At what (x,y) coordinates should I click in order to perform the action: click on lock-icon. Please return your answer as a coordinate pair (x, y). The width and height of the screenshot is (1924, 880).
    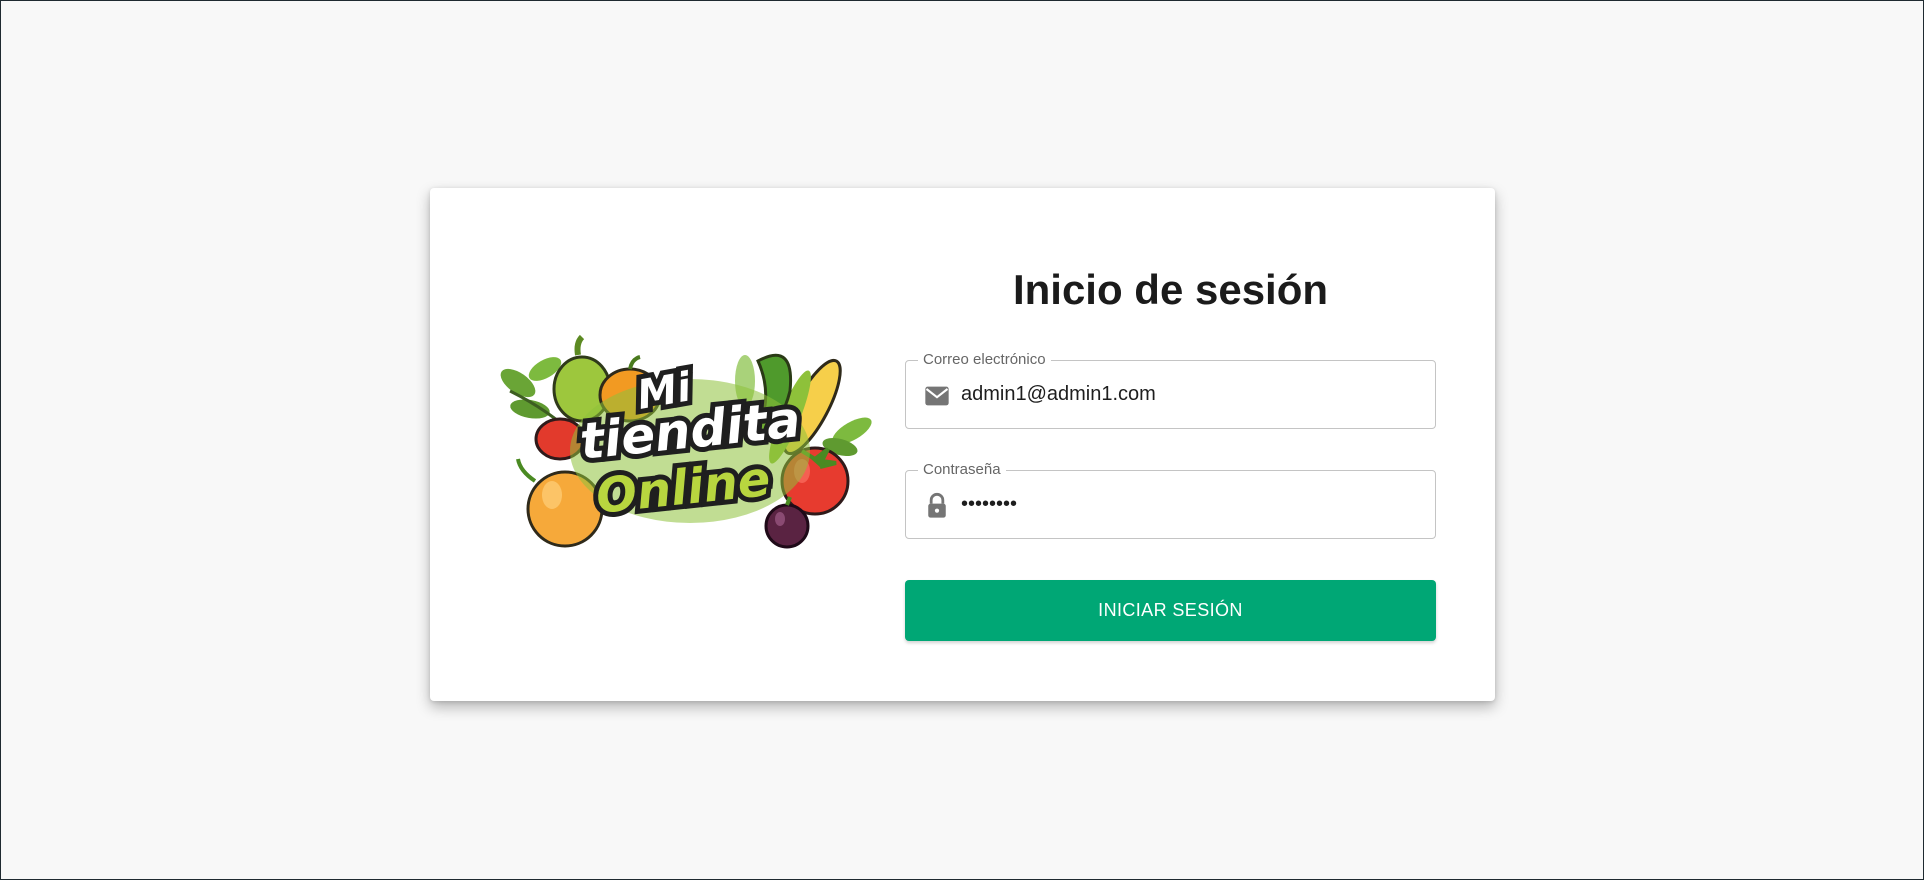
    Looking at the image, I should click on (937, 506).